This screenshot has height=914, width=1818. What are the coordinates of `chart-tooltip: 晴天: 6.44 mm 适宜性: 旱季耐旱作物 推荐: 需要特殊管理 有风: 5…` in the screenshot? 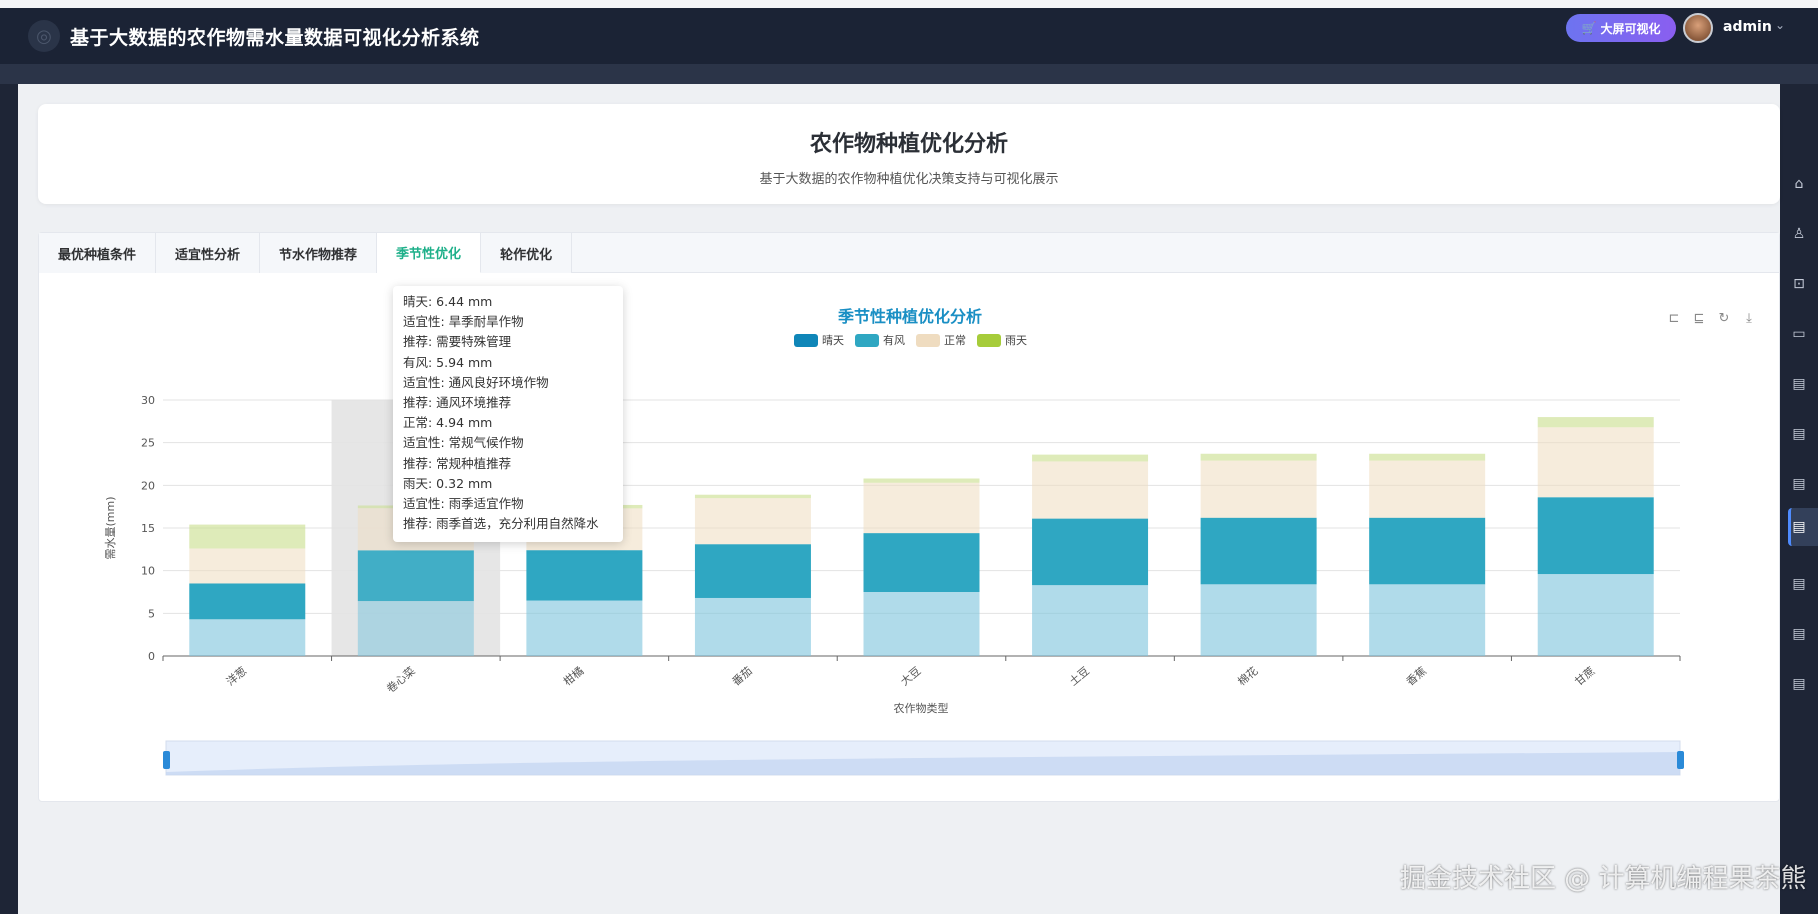 It's located at (508, 414).